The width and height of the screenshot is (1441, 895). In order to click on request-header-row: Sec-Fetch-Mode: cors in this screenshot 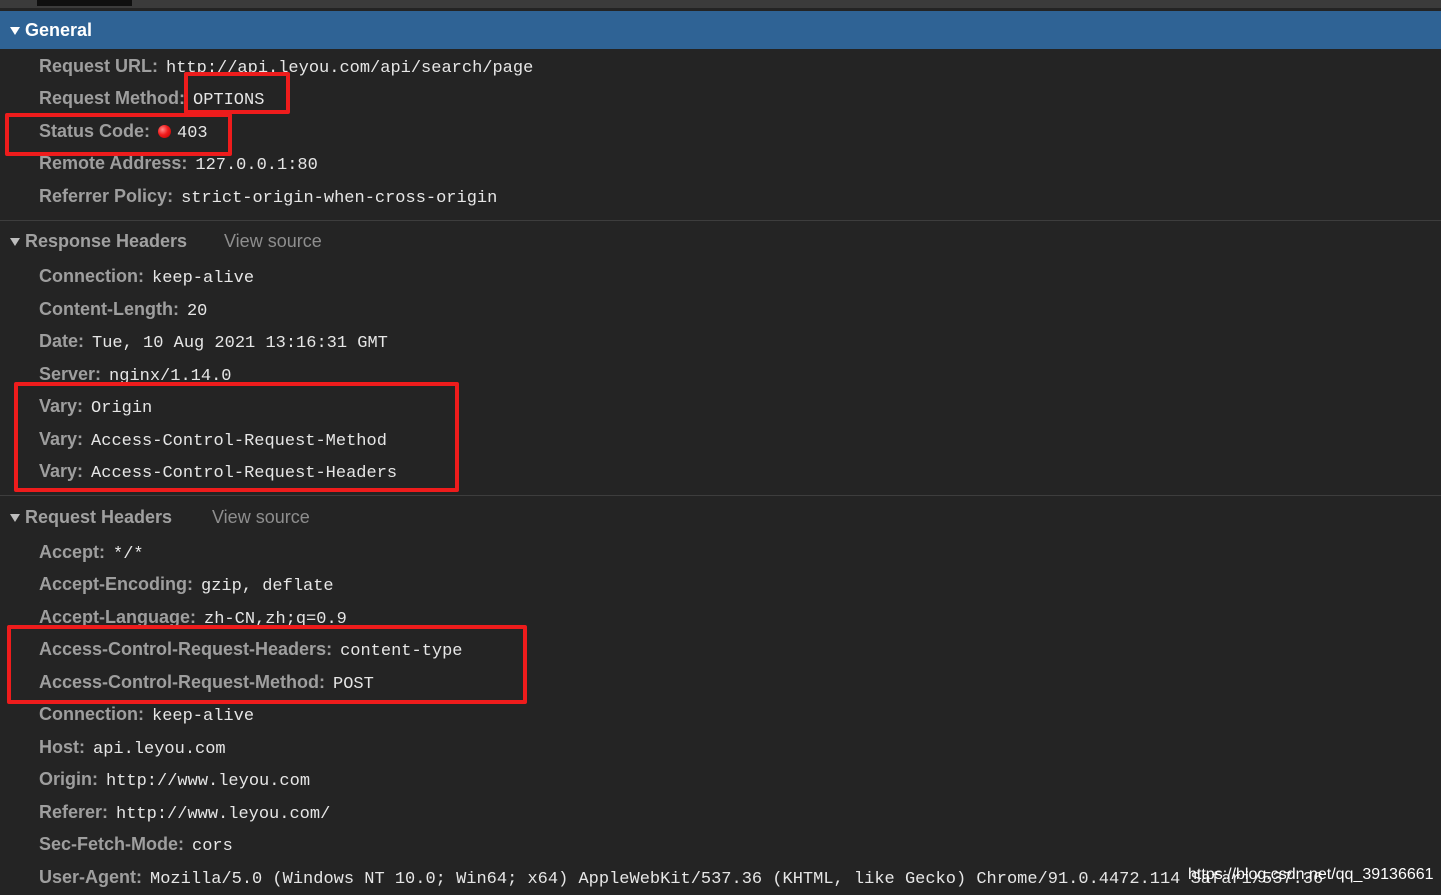, I will do `click(136, 846)`.